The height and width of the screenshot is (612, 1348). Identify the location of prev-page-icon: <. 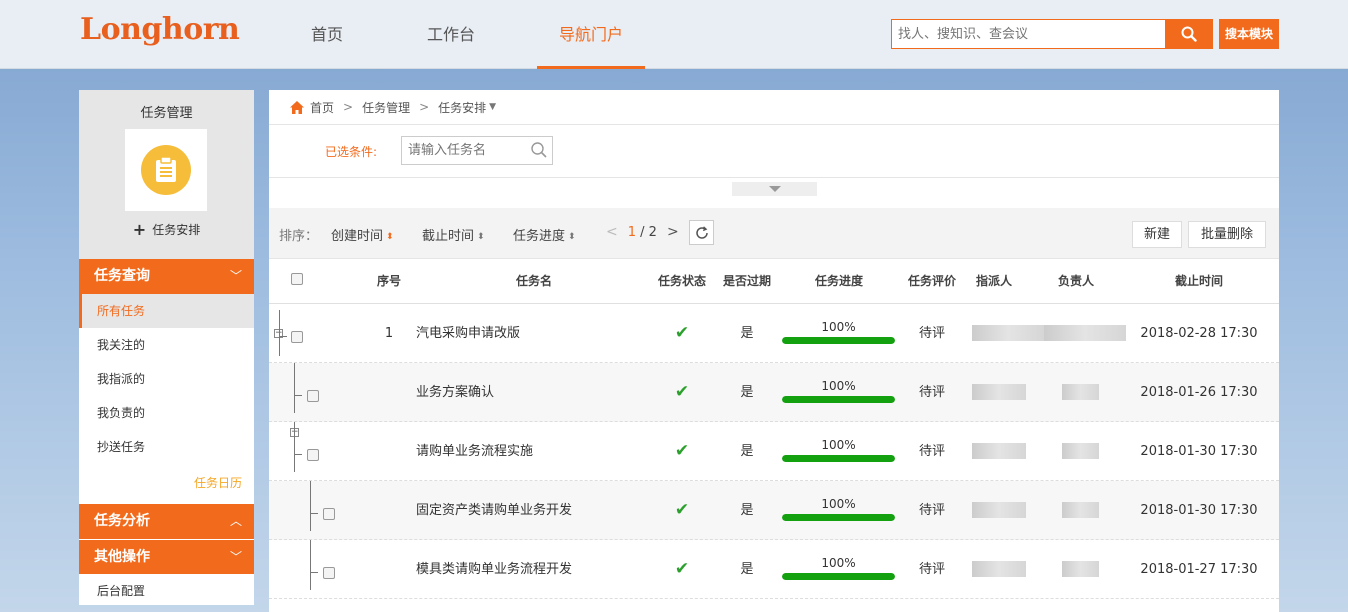
(612, 232).